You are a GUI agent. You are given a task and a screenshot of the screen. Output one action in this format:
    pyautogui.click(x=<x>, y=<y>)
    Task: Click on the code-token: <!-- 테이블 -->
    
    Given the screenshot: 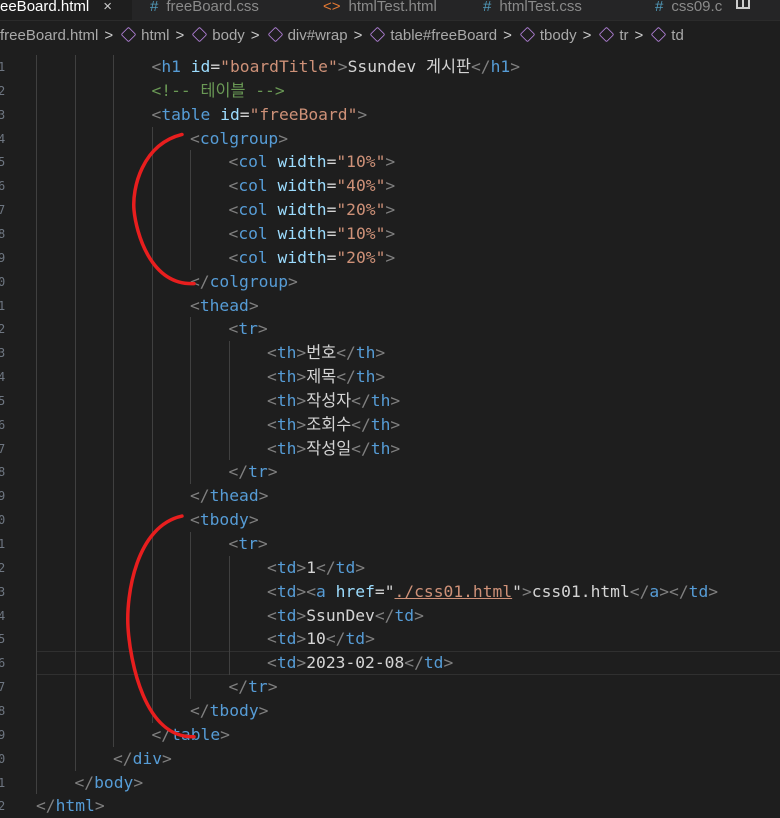 What is the action you would take?
    pyautogui.click(x=218, y=90)
    